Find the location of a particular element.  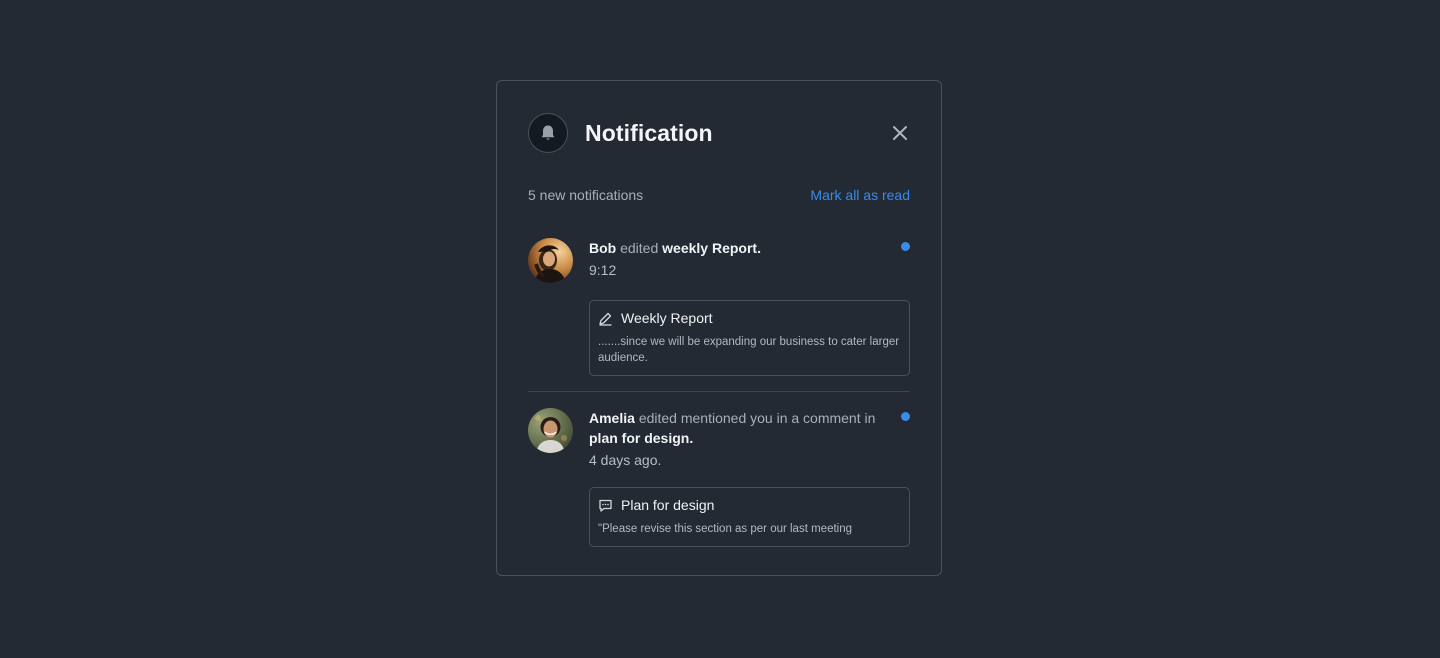

notification-text: Bob edited weekly Report. is located at coordinates (749, 248).